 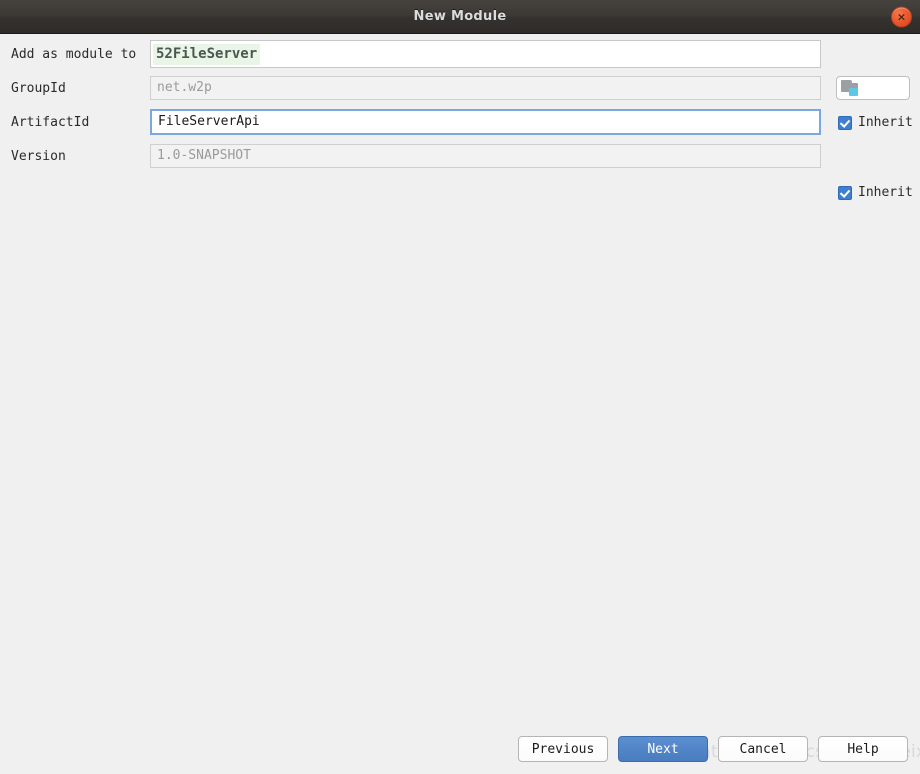 What do you see at coordinates (763, 749) in the screenshot?
I see `cancel-button: Cancel` at bounding box center [763, 749].